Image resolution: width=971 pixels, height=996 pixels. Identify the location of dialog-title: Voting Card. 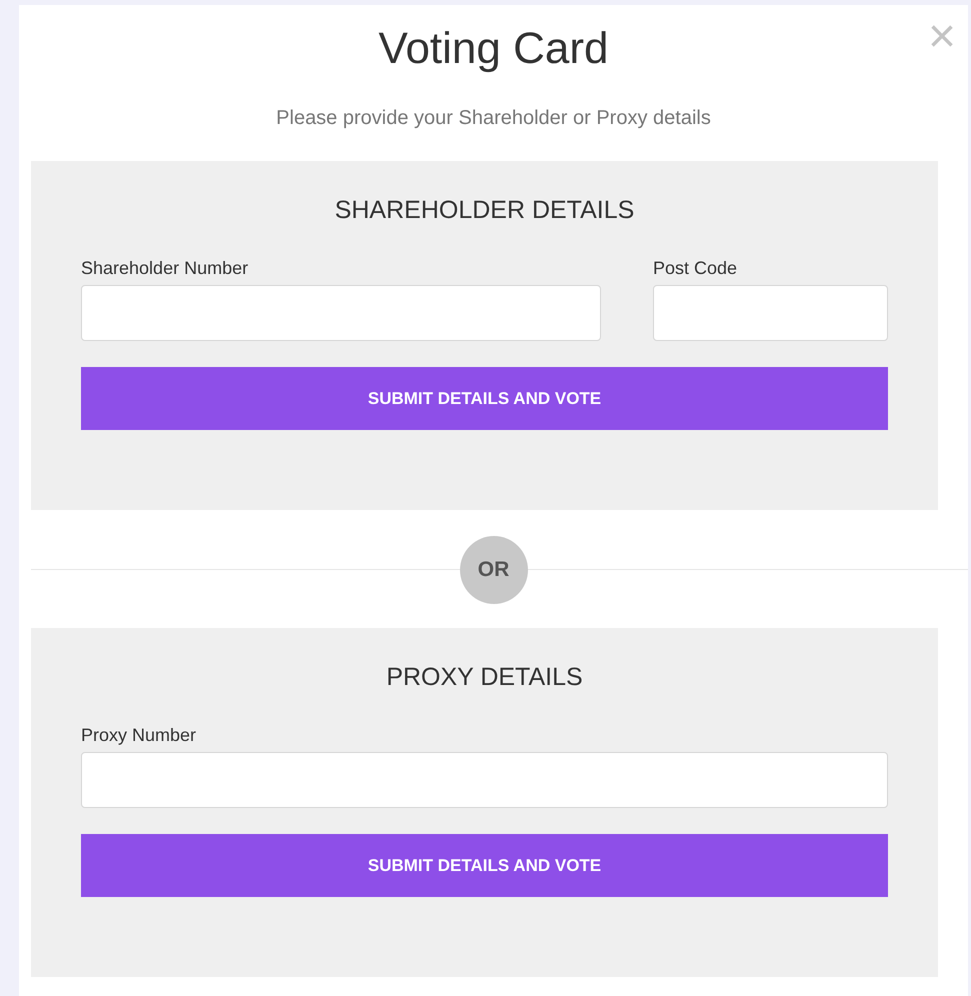
(493, 49).